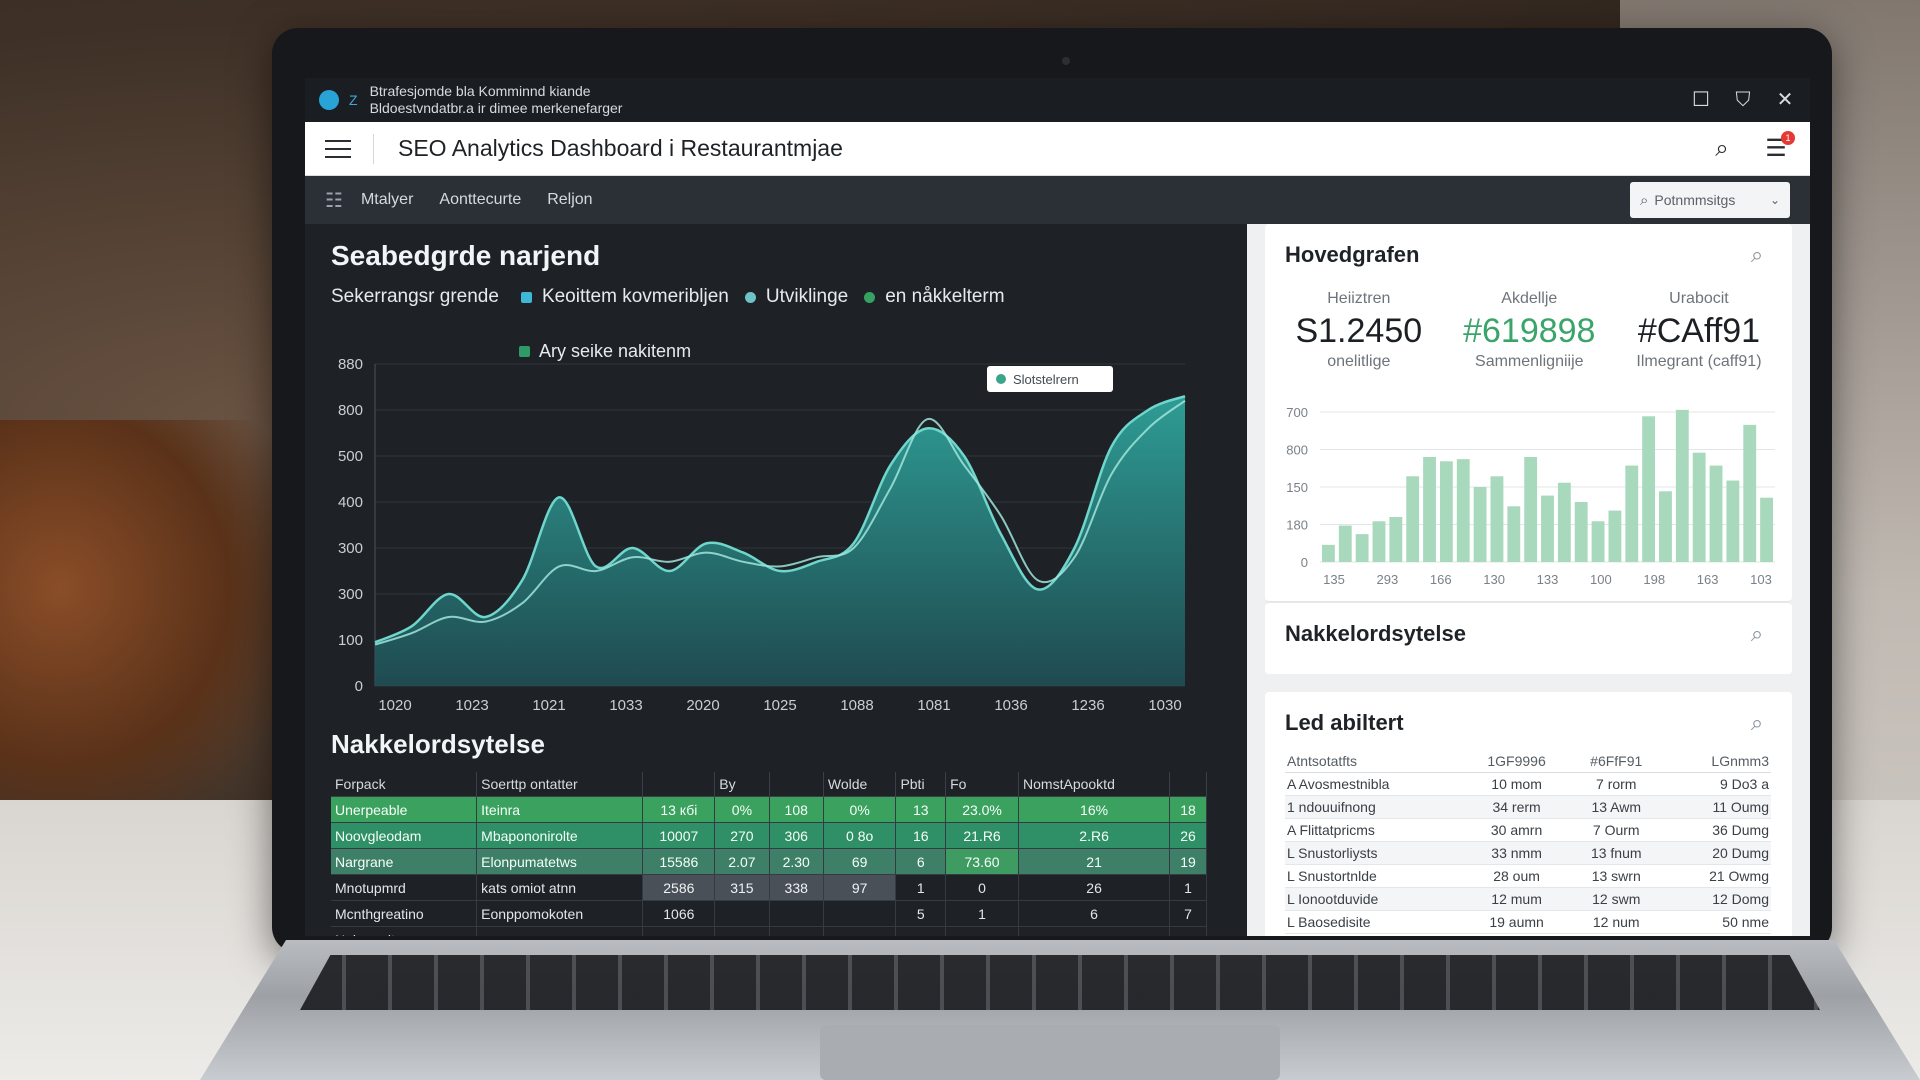  I want to click on table-row: A Avosmestnibla 10 mom 7 rorm 9 Do3 a, so click(1528, 784).